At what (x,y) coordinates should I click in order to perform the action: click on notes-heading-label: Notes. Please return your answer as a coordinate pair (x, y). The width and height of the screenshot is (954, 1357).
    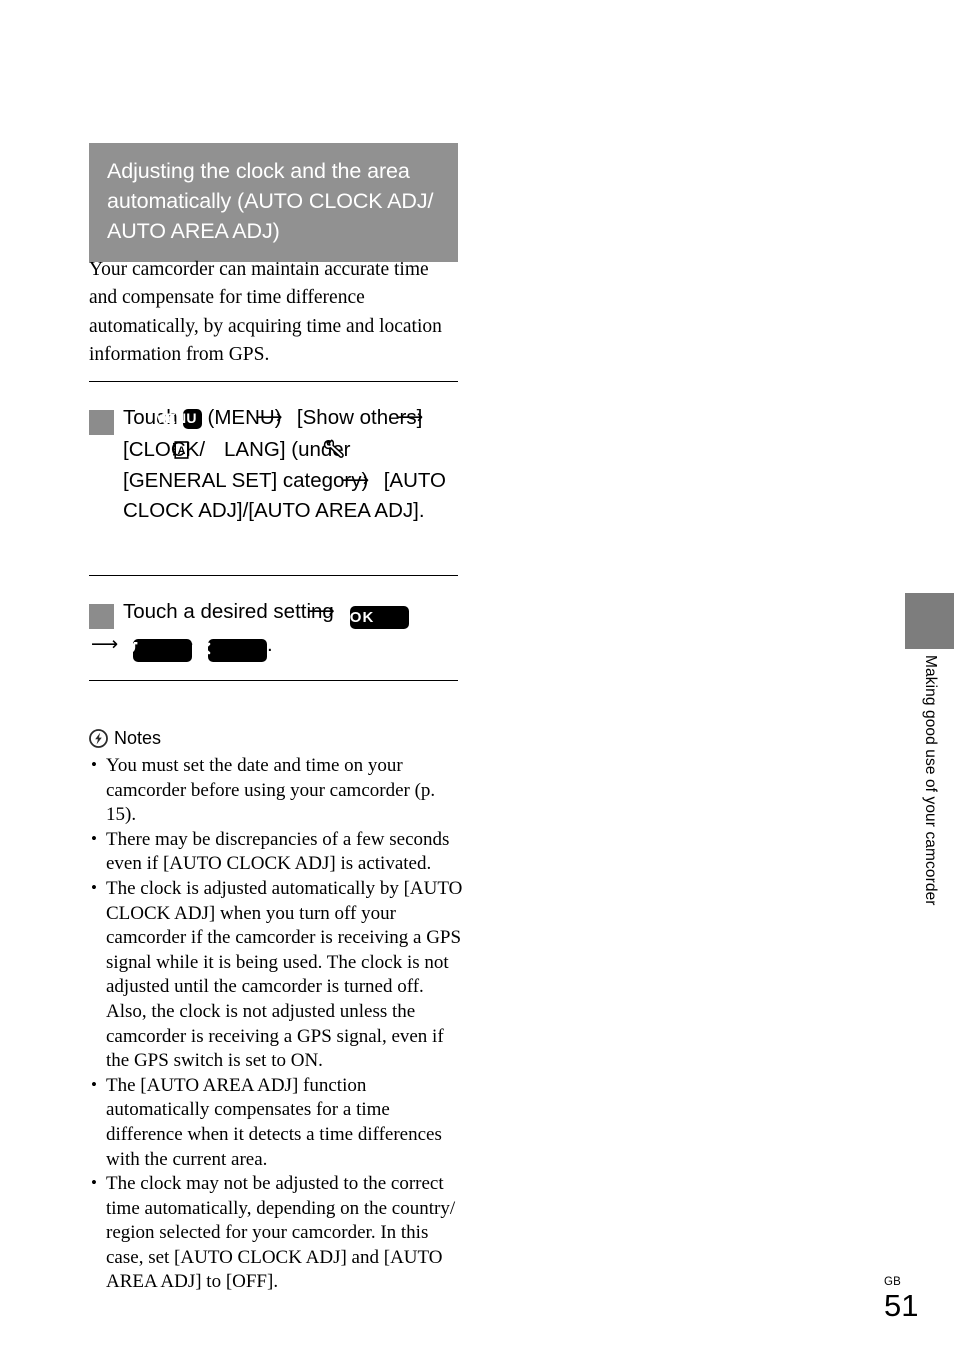
    Looking at the image, I should click on (138, 738).